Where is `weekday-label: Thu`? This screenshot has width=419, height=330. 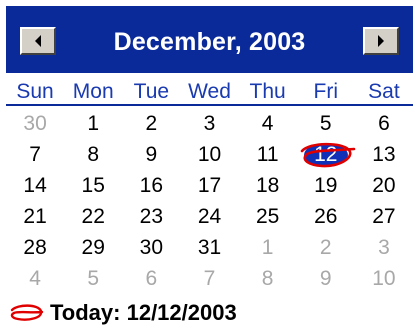 weekday-label: Thu is located at coordinates (267, 91).